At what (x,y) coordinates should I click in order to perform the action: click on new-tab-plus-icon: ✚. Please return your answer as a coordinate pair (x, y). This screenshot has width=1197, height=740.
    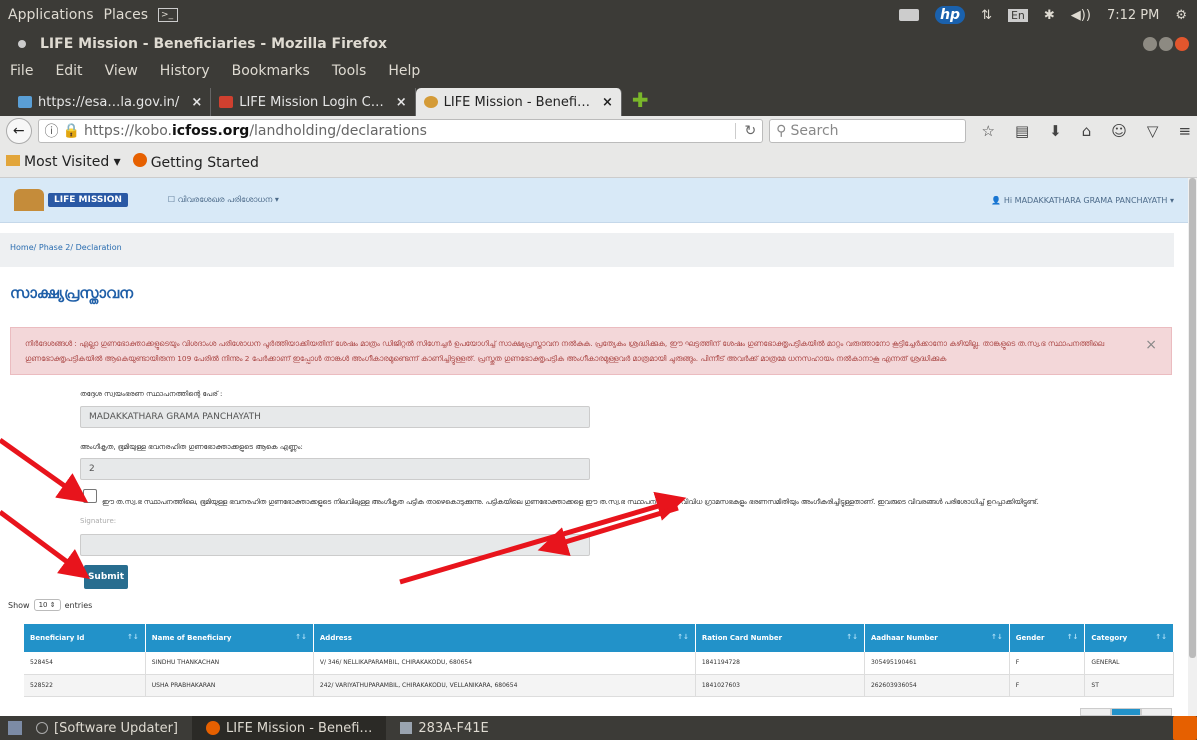
    Looking at the image, I should click on (640, 100).